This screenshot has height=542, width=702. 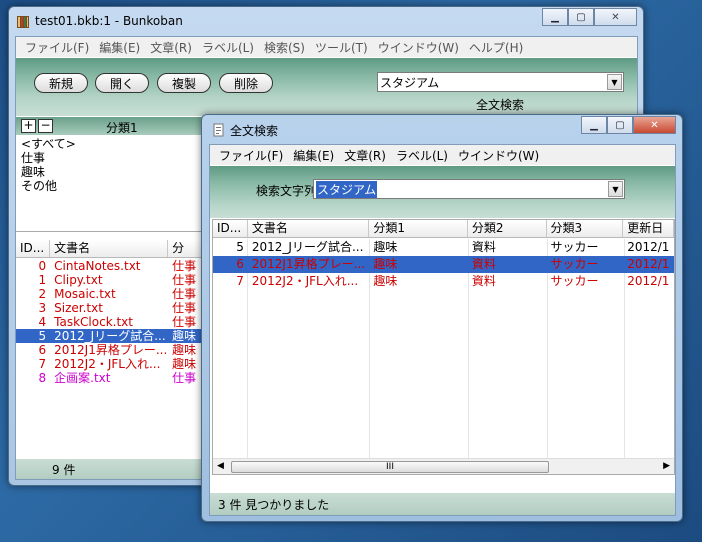 I want to click on search-menu-item: ファイル(F), so click(x=251, y=155).